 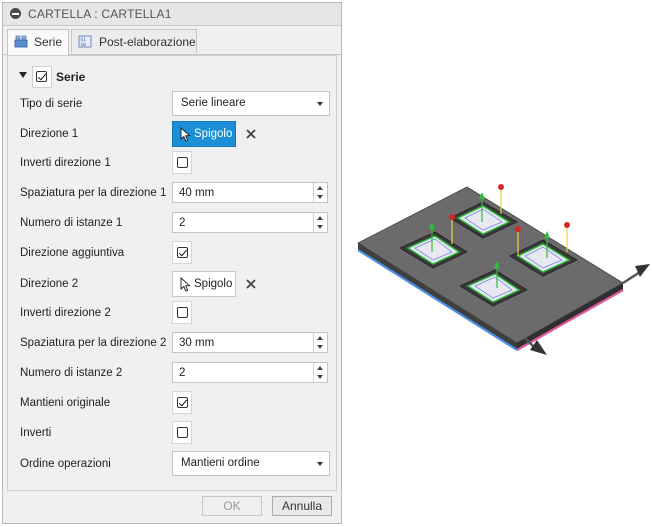 I want to click on direction2-button-label: Spigolo, so click(x=213, y=284).